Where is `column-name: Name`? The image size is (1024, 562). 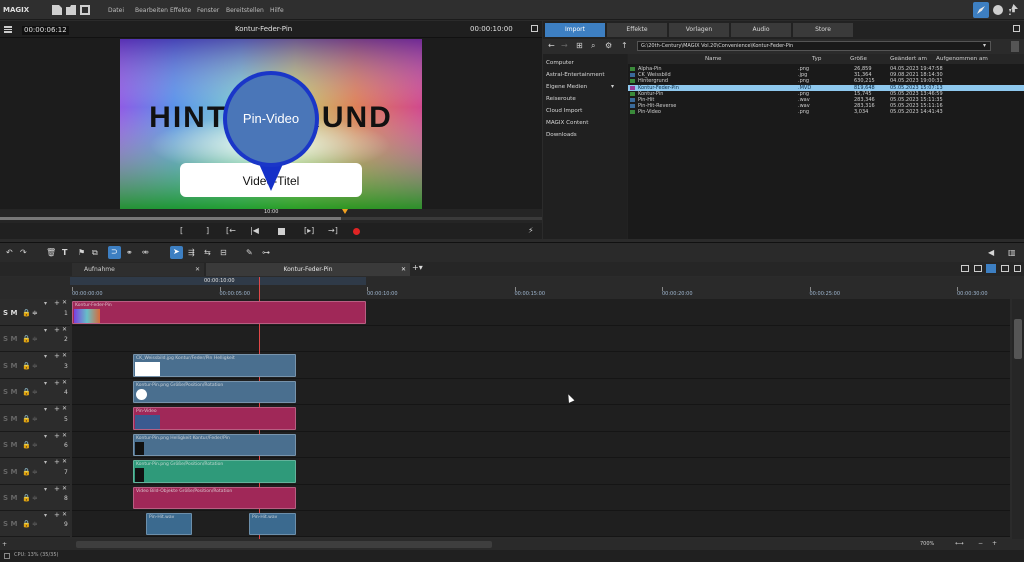
column-name: Name is located at coordinates (713, 59).